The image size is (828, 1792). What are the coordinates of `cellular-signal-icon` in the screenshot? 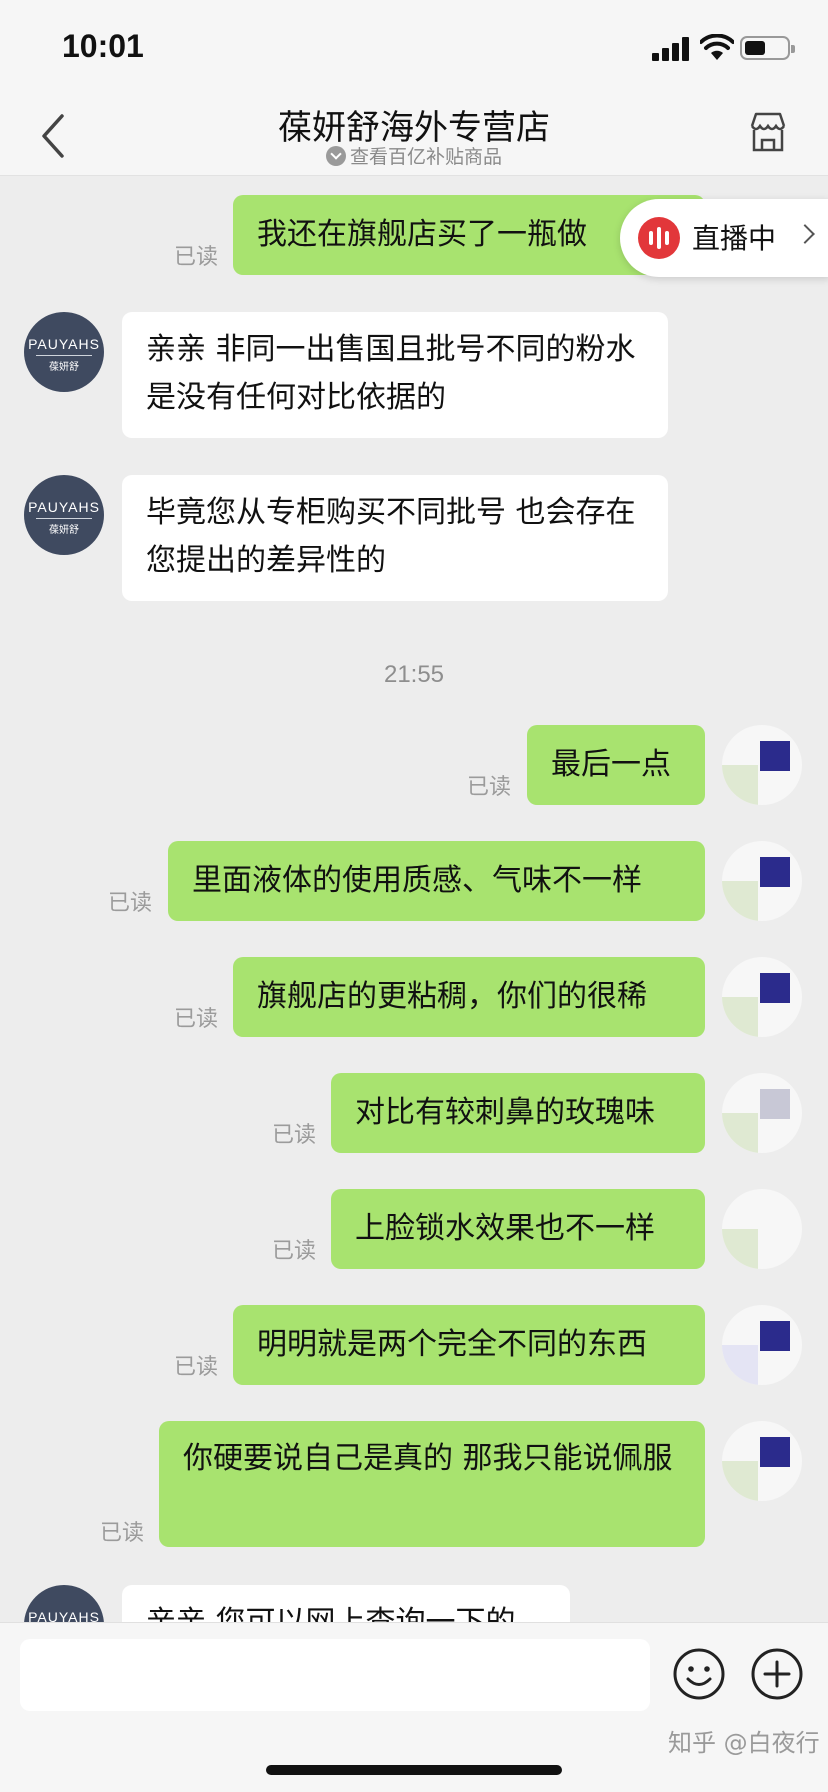 It's located at (672, 49).